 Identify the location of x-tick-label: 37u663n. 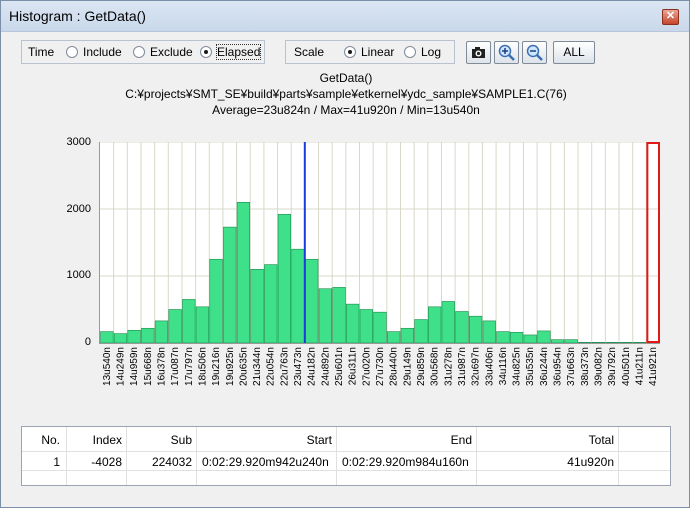
(571, 366).